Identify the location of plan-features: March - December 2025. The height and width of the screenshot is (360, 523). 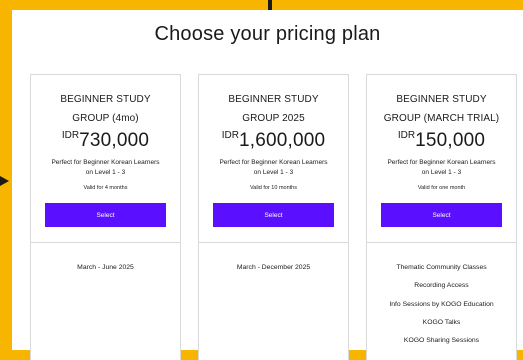
(273, 268).